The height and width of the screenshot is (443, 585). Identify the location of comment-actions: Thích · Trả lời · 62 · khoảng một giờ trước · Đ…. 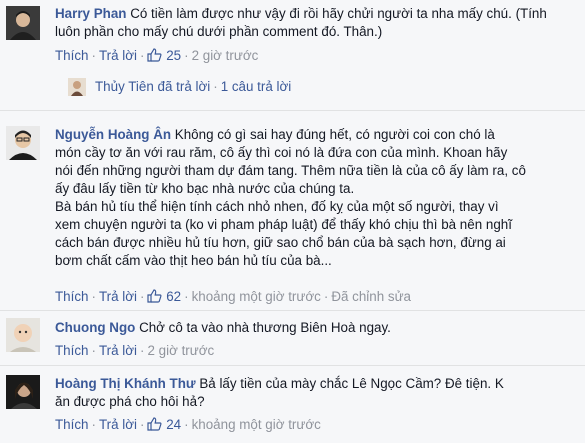
(233, 298).